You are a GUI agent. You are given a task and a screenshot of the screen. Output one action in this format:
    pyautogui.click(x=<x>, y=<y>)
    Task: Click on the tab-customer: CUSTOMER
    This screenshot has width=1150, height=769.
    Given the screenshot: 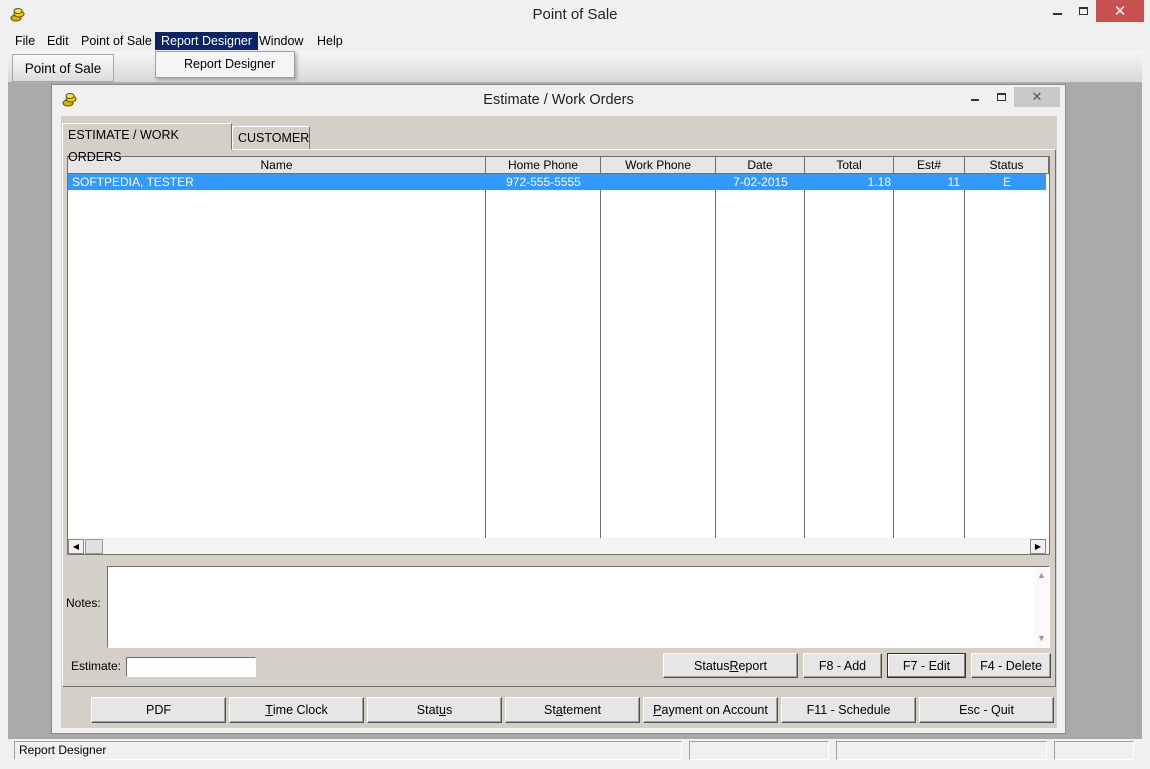 What is the action you would take?
    pyautogui.click(x=271, y=138)
    